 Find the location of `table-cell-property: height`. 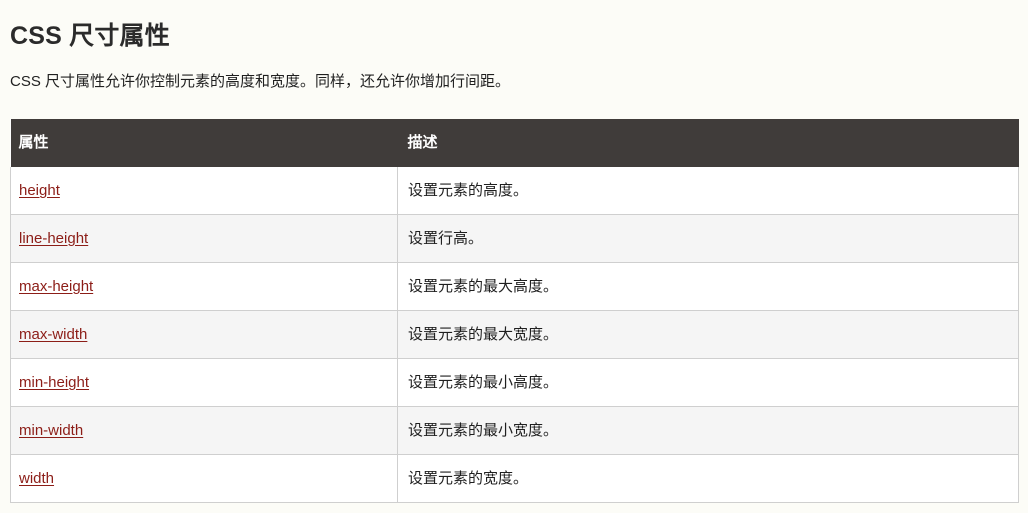

table-cell-property: height is located at coordinates (204, 191).